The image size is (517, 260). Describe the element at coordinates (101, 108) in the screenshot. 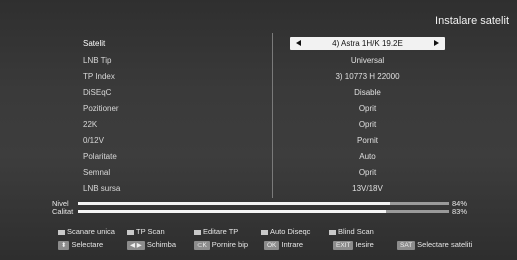

I see `setting-label: Pozitioner` at that location.